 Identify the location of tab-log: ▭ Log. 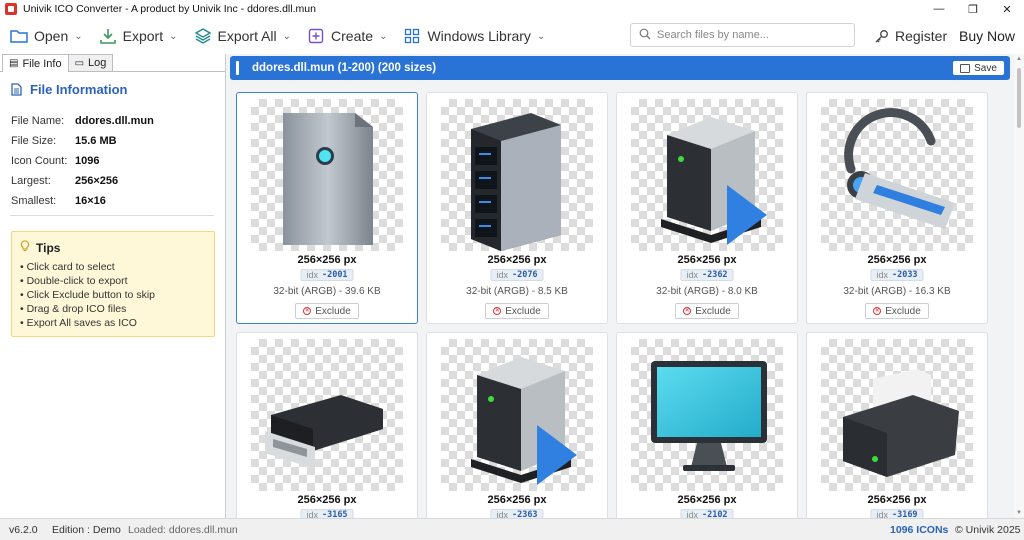
(90, 62).